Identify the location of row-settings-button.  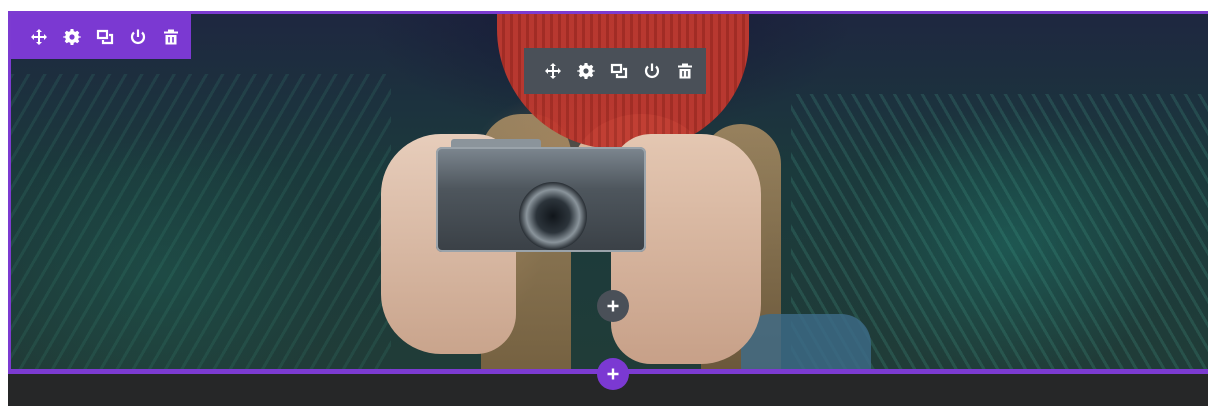
(585, 71).